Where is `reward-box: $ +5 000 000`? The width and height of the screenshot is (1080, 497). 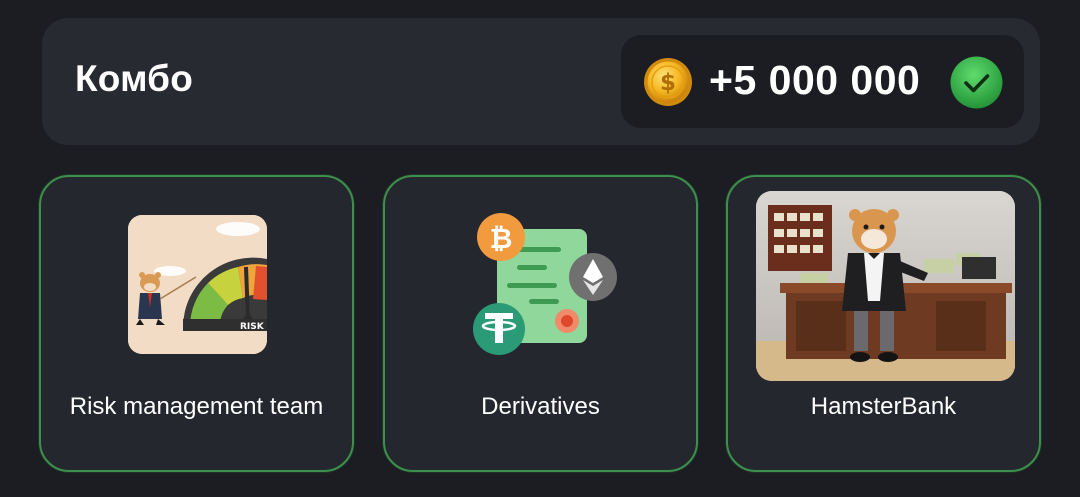 reward-box: $ +5 000 000 is located at coordinates (822, 81).